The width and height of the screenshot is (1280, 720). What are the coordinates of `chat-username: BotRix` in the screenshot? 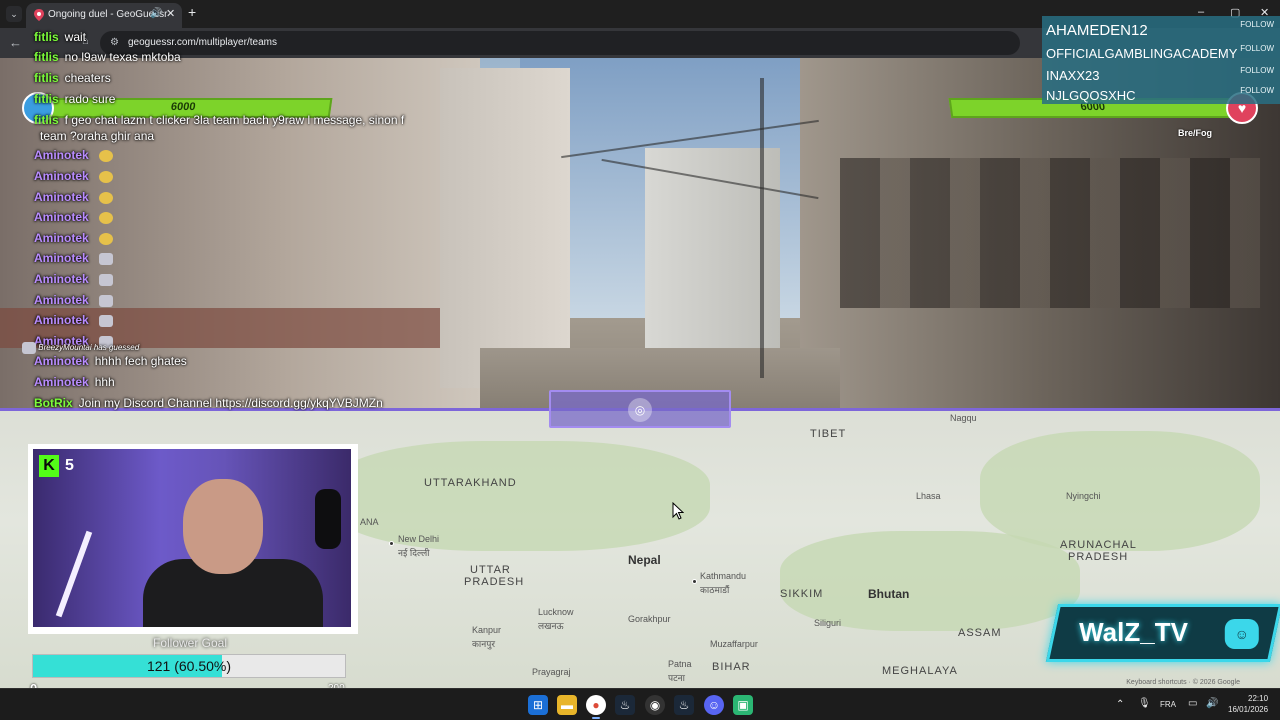 It's located at (53, 403).